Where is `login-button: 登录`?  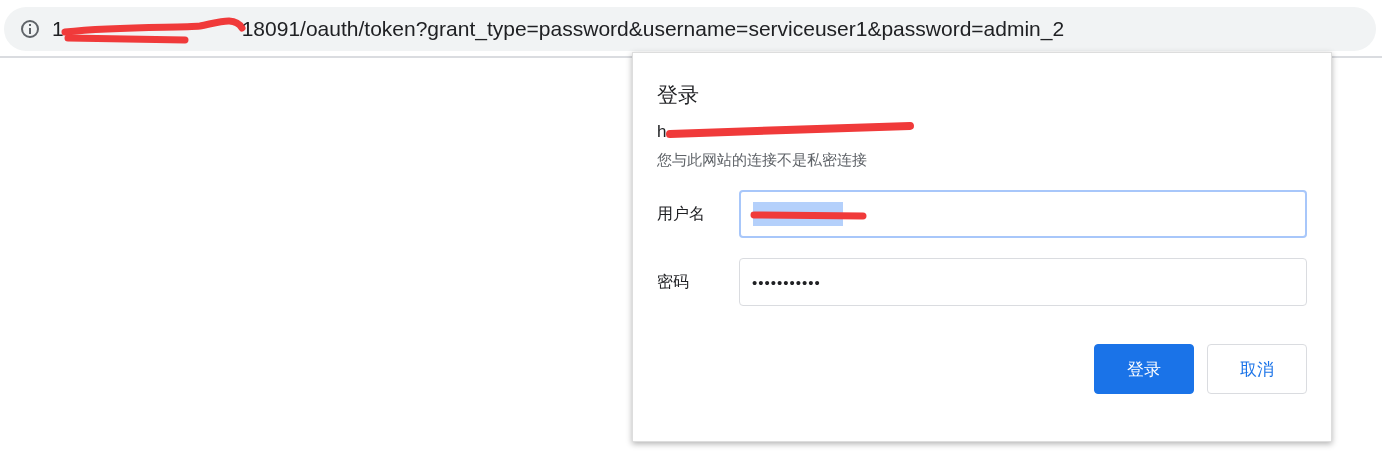 login-button: 登录 is located at coordinates (1144, 369).